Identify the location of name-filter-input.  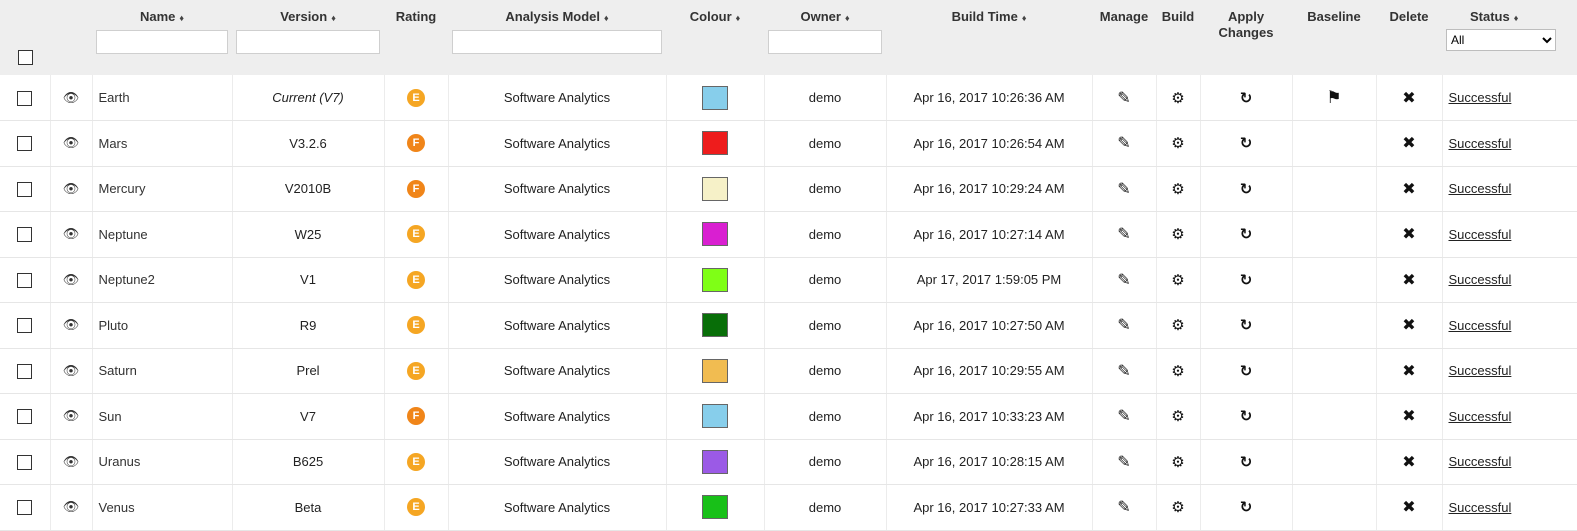
(162, 42).